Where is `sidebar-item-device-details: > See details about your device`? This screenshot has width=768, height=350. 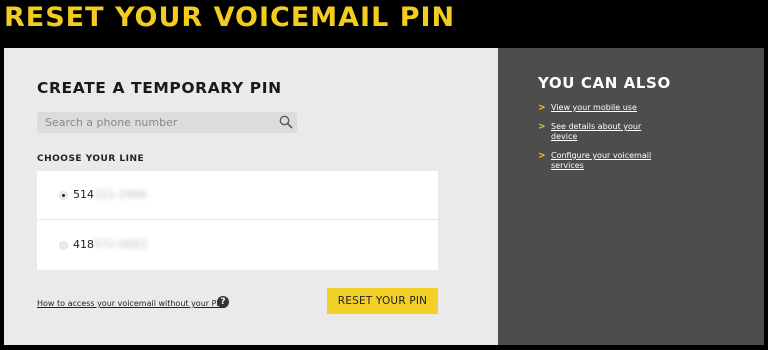
sidebar-item-device-details: > See details about your device is located at coordinates (603, 132).